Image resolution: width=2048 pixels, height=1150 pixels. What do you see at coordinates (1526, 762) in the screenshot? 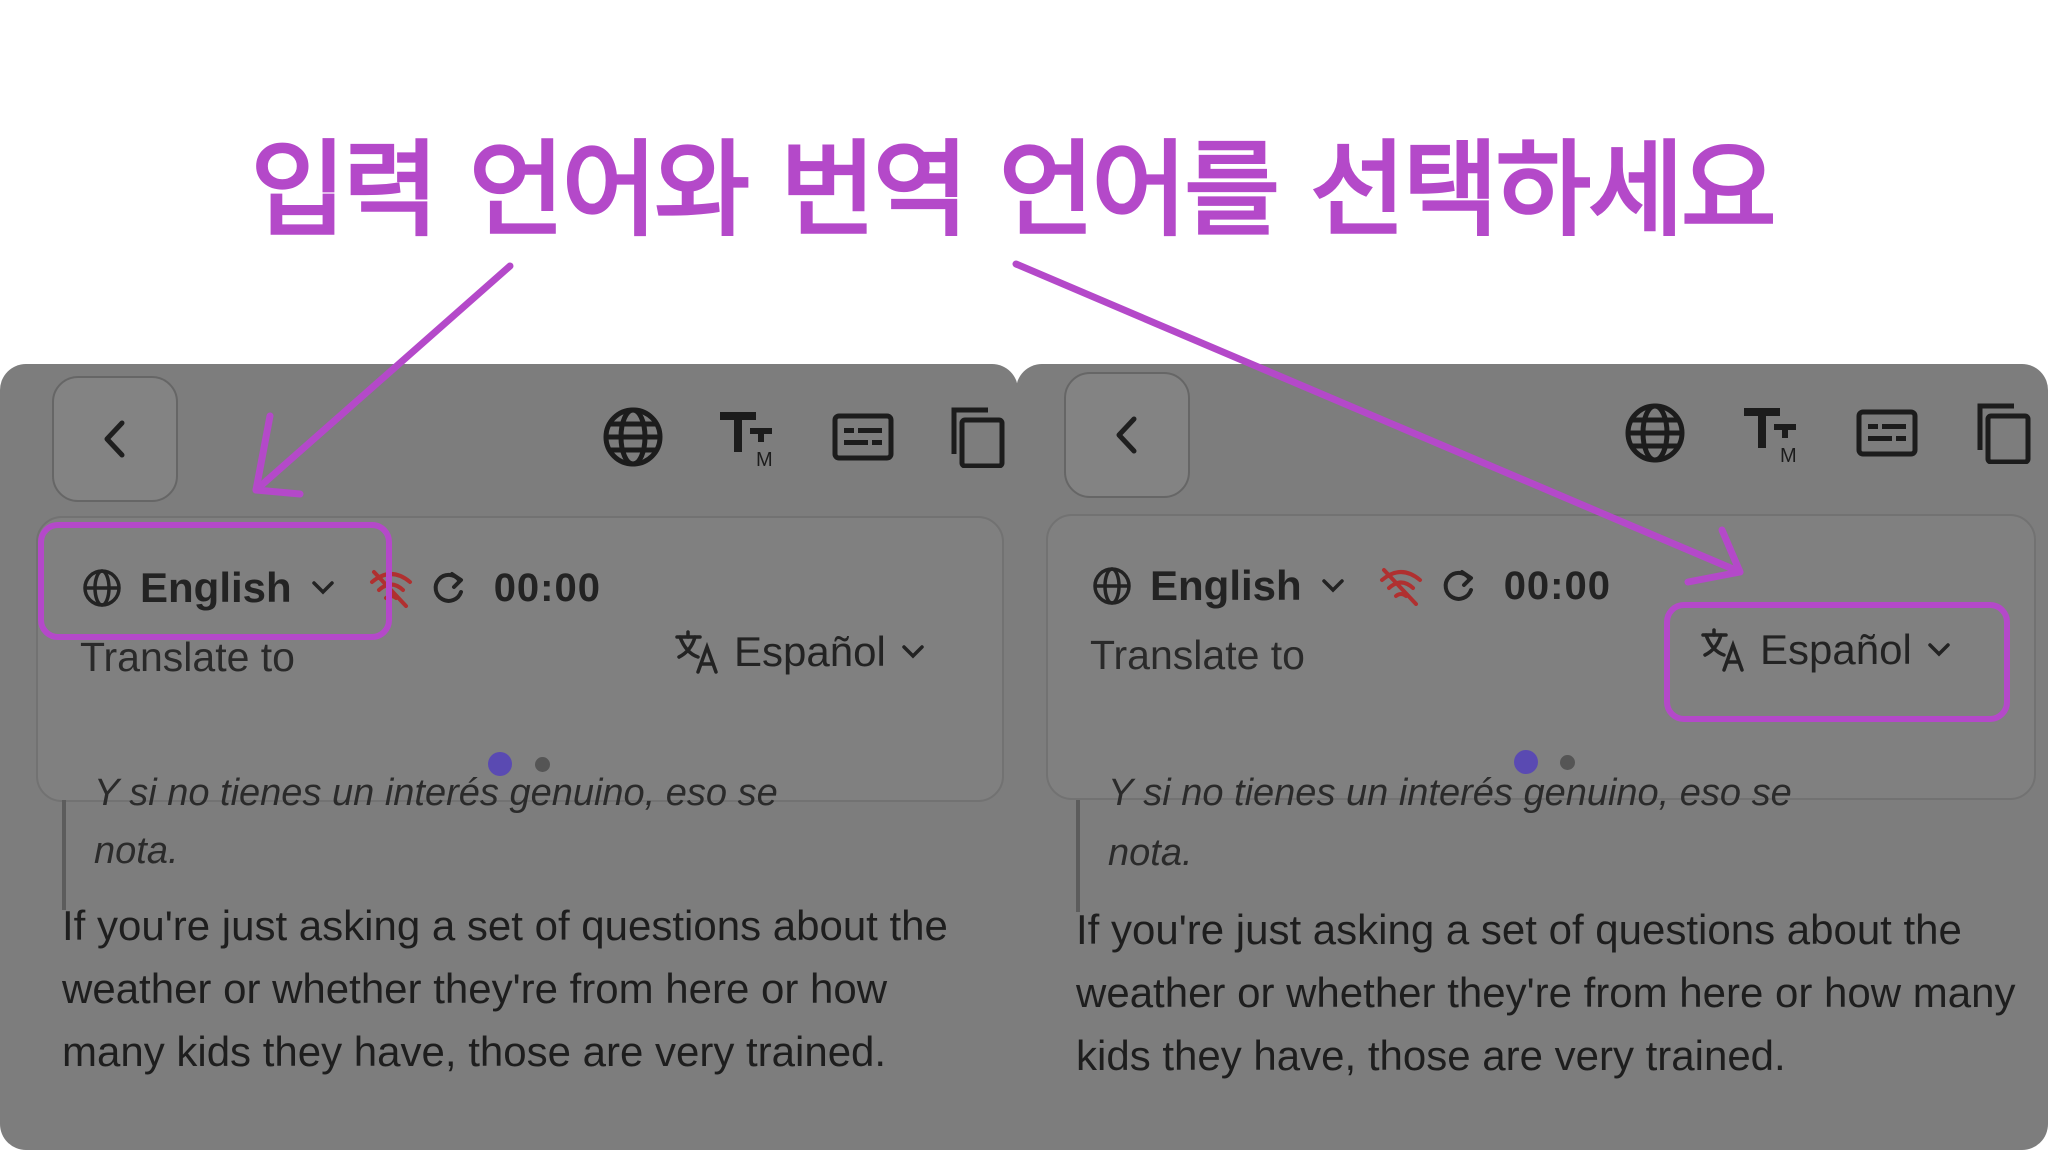
I see `page-dot-active` at bounding box center [1526, 762].